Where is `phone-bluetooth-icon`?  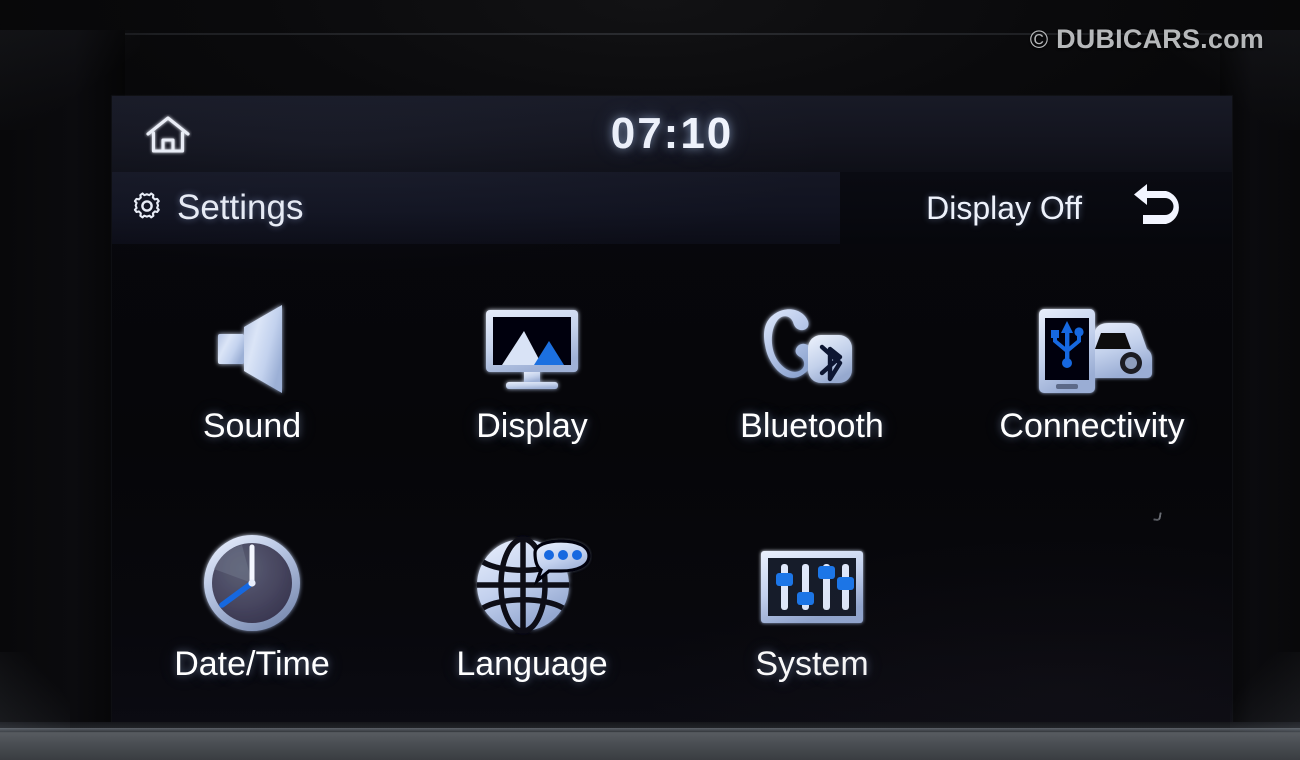
phone-bluetooth-icon is located at coordinates (812, 345).